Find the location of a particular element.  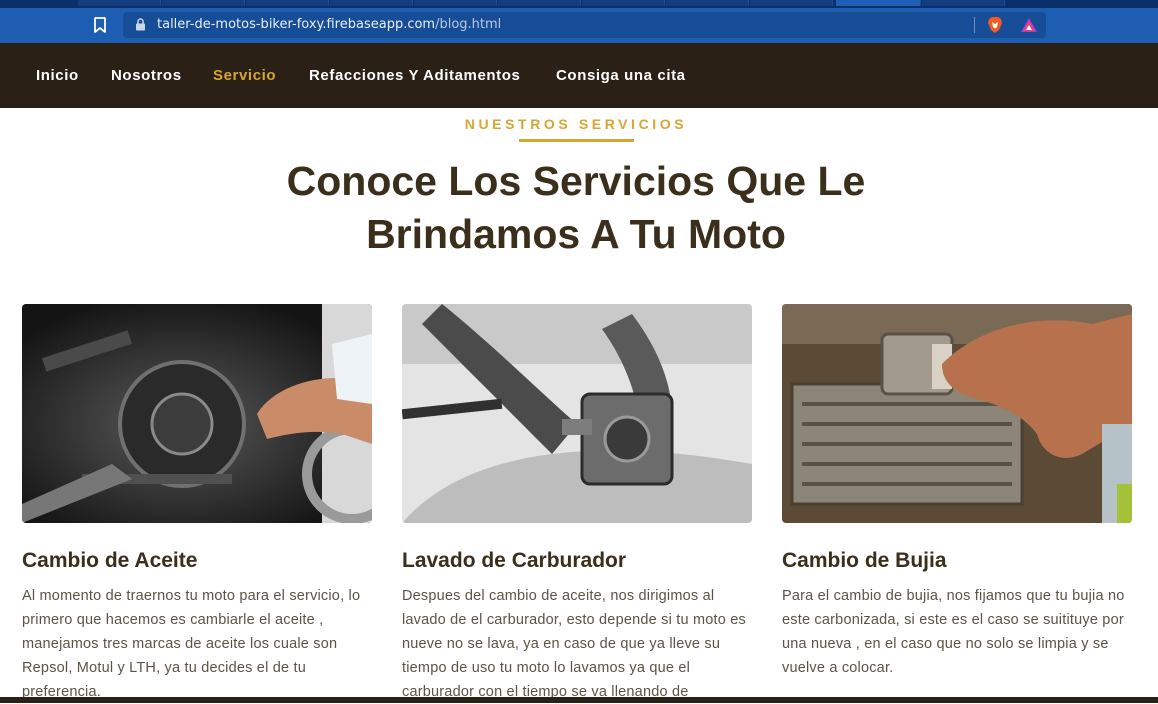

card-title-aceite: Cambio de Aceite is located at coordinates (110, 560).